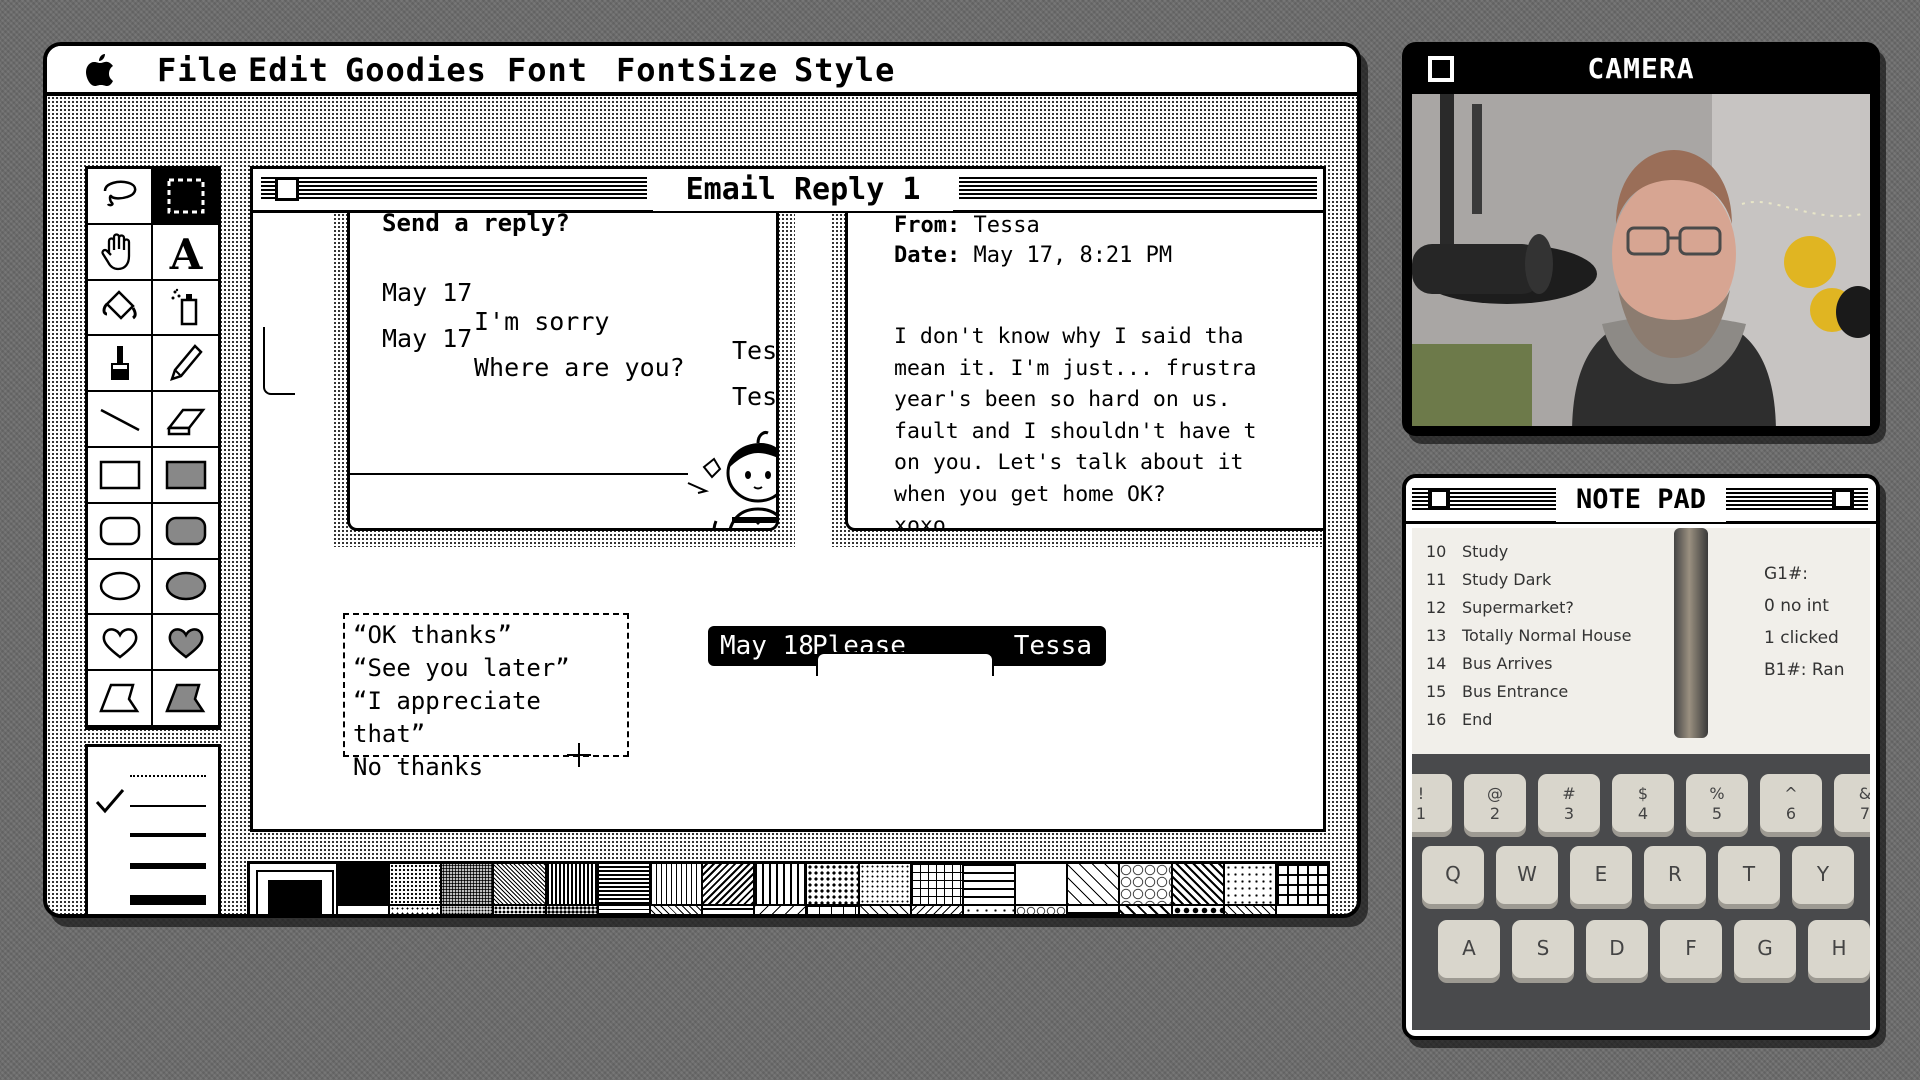  Describe the element at coordinates (1436, 691) in the screenshot. I see `notepad-line-number: 15` at that location.